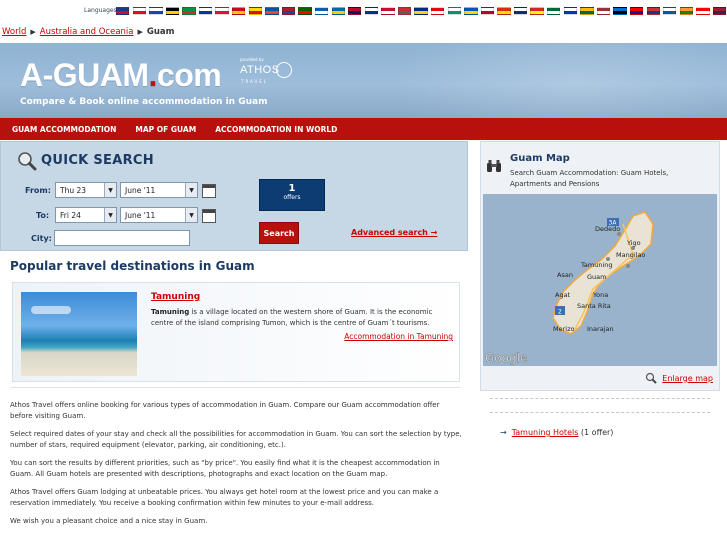  What do you see at coordinates (165, 129) in the screenshot?
I see `nav-map-of-guam: MAP OF GUAM` at bounding box center [165, 129].